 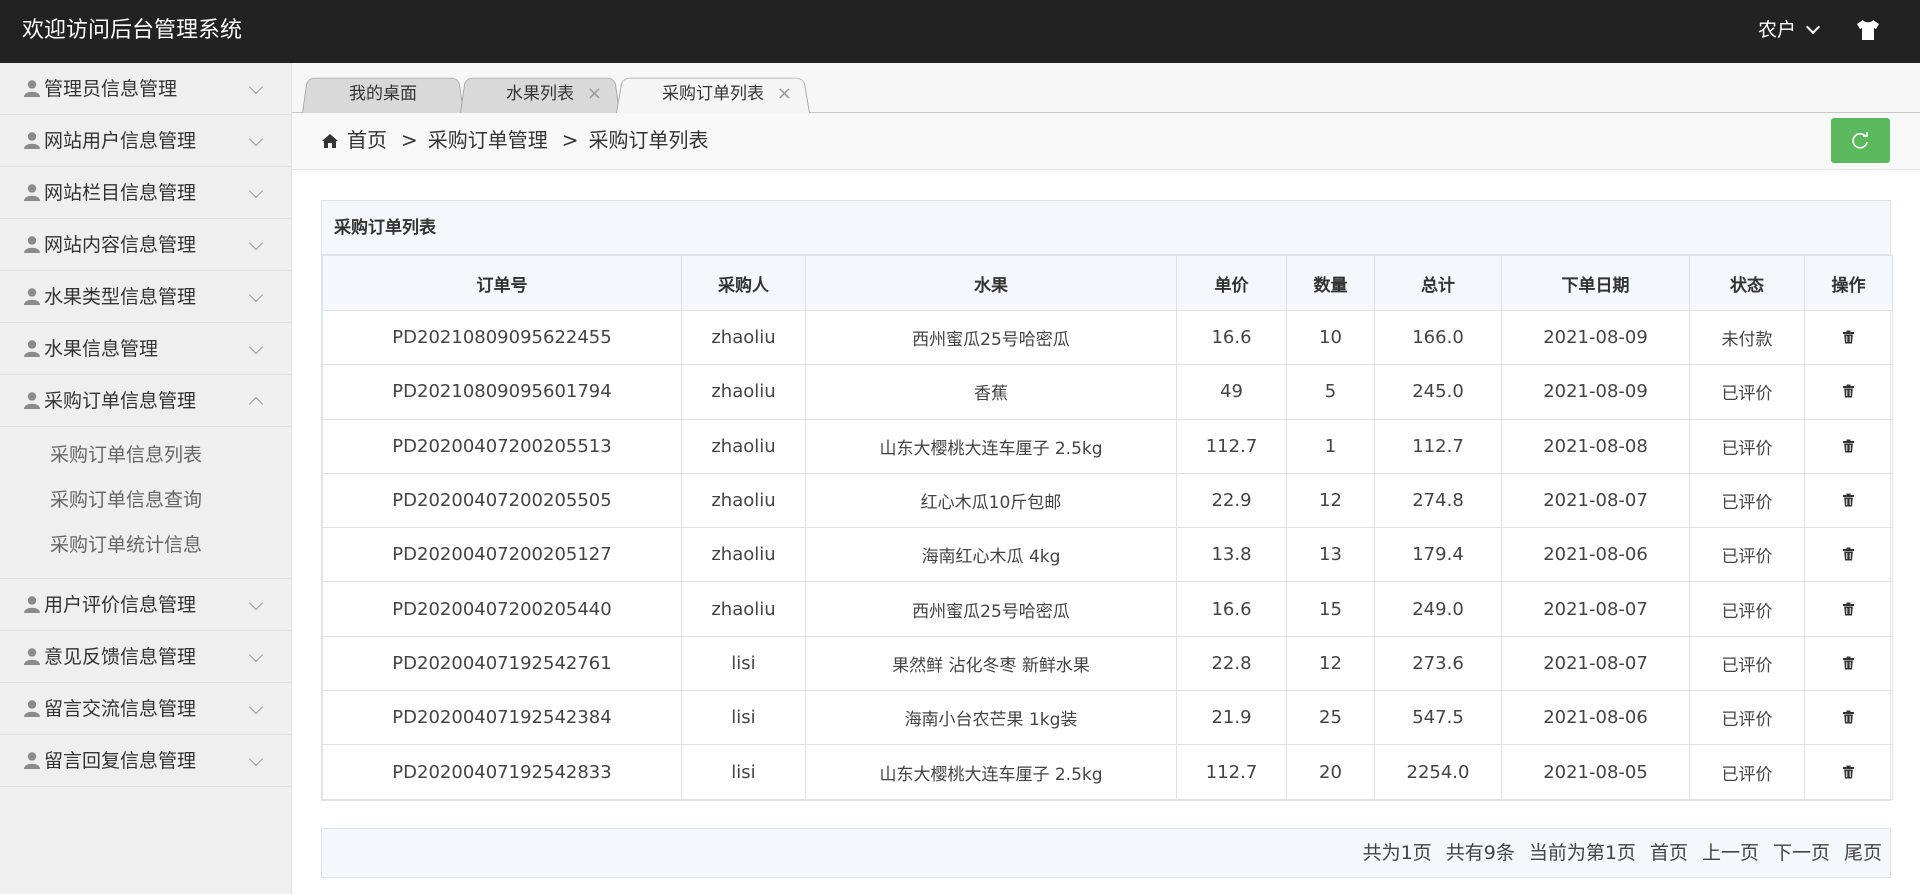 What do you see at coordinates (145, 761) in the screenshot?
I see `sidebar-item: 留言回复信息管理` at bounding box center [145, 761].